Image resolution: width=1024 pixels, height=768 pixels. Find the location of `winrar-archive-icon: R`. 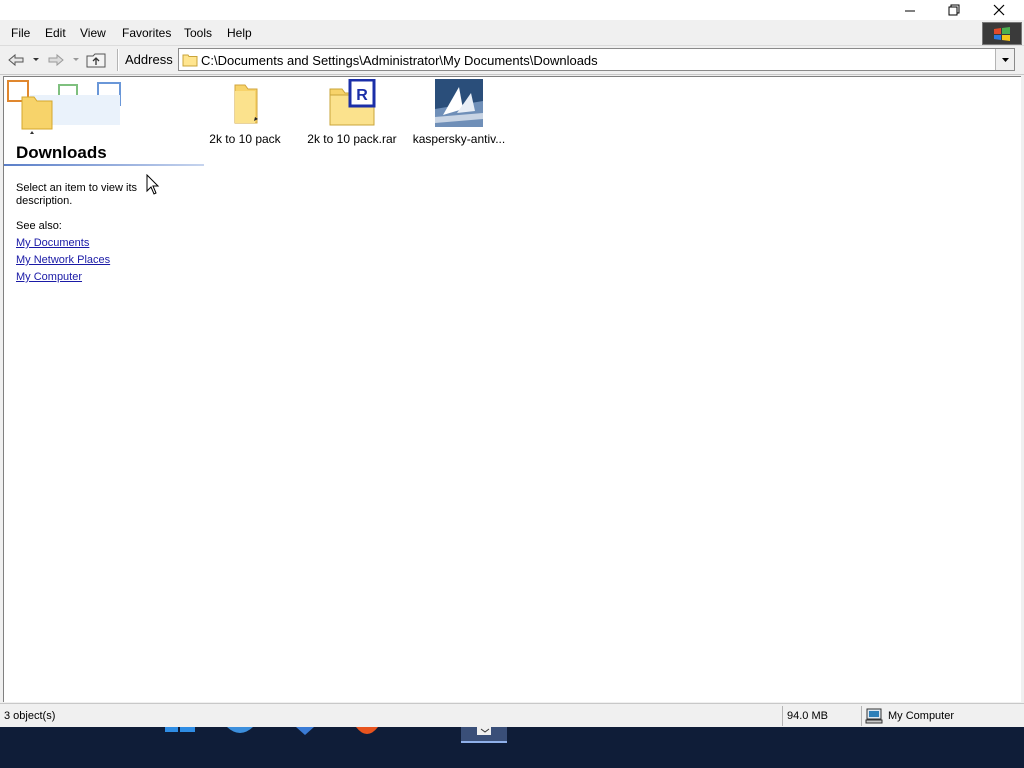

winrar-archive-icon: R is located at coordinates (352, 102).